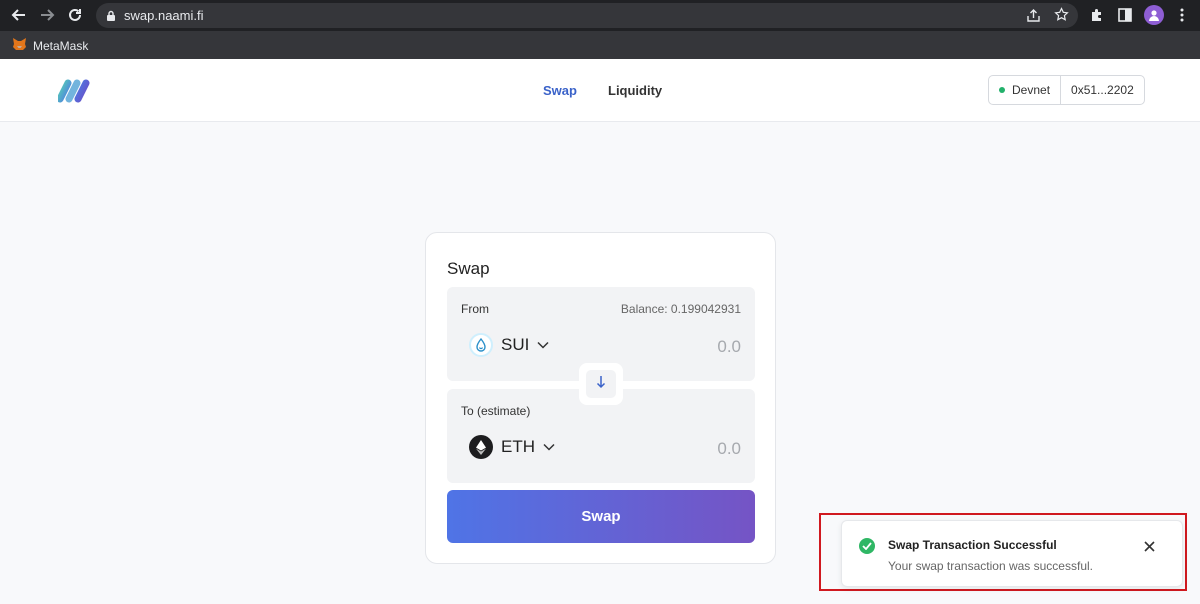 This screenshot has height=604, width=1200. I want to click on wallet-controls: Devnet 0x51...2202, so click(1066, 90).